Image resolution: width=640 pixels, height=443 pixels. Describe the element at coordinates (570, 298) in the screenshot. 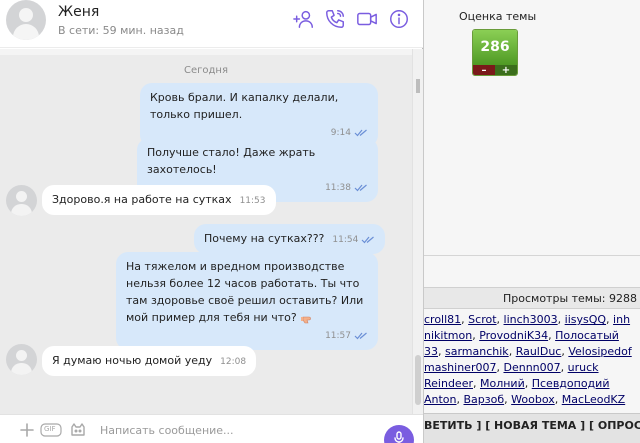

I see `views-count: Просмотры темы: 9288` at that location.